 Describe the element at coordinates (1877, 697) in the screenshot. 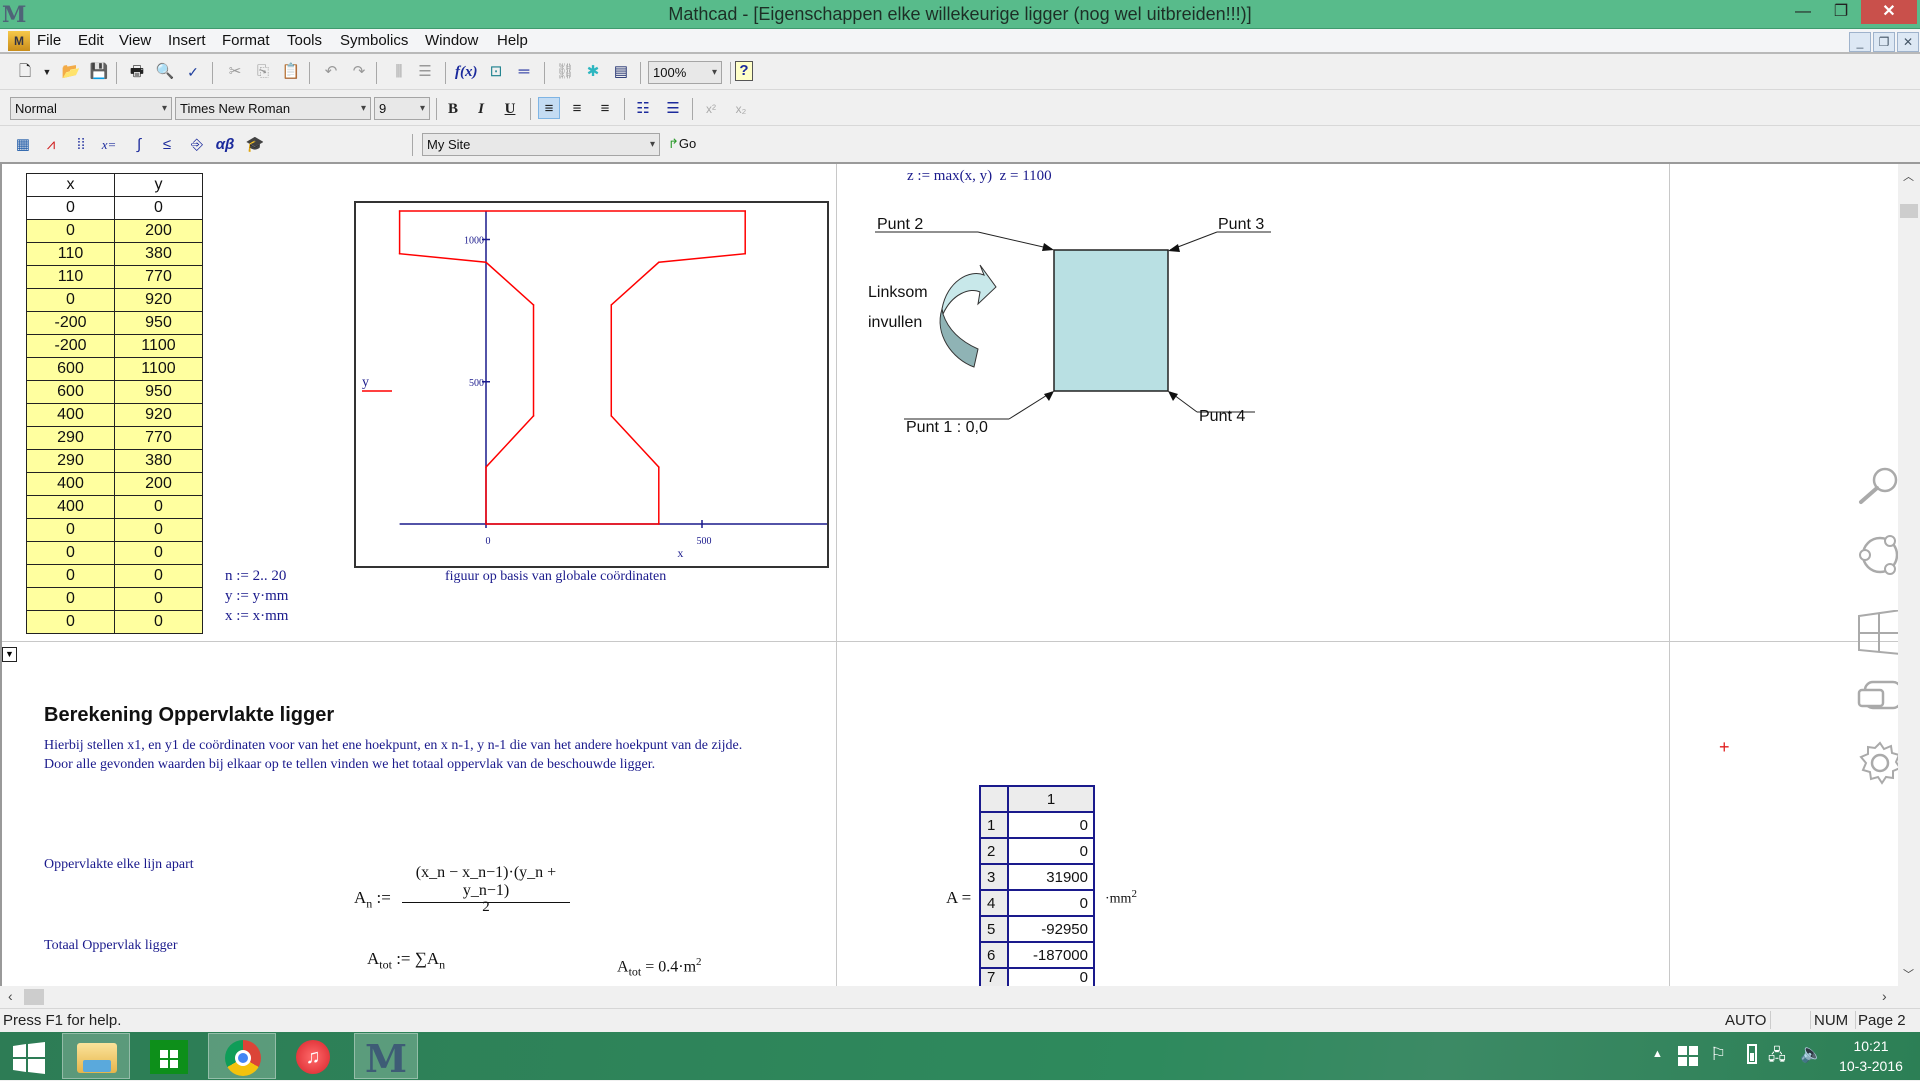

I see `devices-charm-icon` at that location.